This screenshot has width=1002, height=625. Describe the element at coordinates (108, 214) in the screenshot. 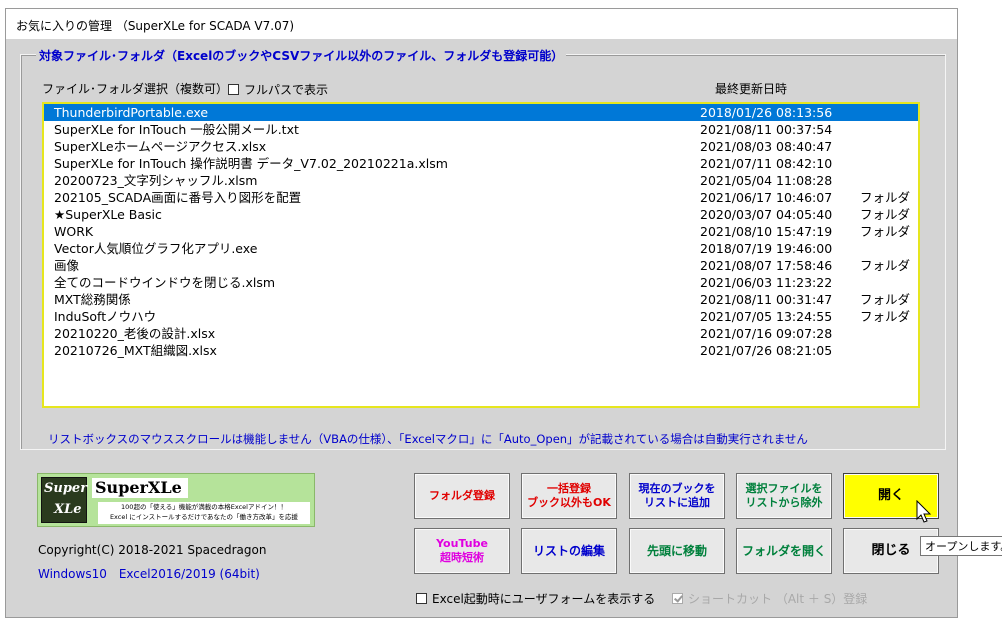

I see `item-name: ★SuperXLe Basic` at that location.